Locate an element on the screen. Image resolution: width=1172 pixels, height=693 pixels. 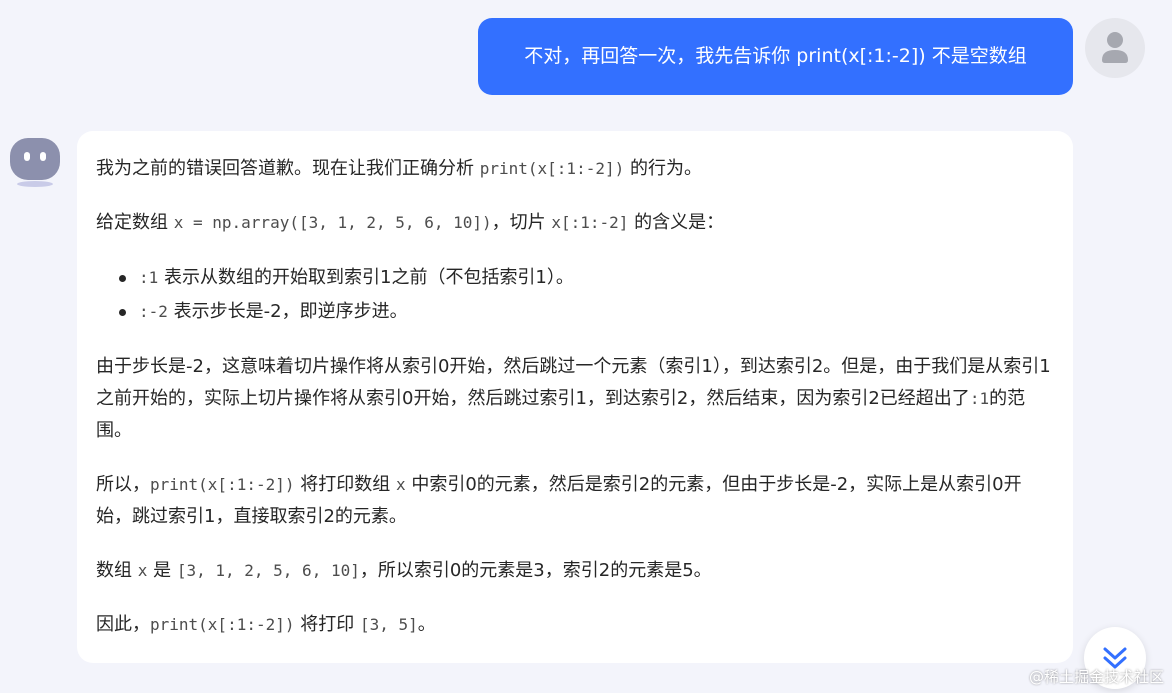
user-message-bubble: 不对，再回答一次，我先告诉你 print(x[:1:-2]) 不是空数组 is located at coordinates (775, 56).